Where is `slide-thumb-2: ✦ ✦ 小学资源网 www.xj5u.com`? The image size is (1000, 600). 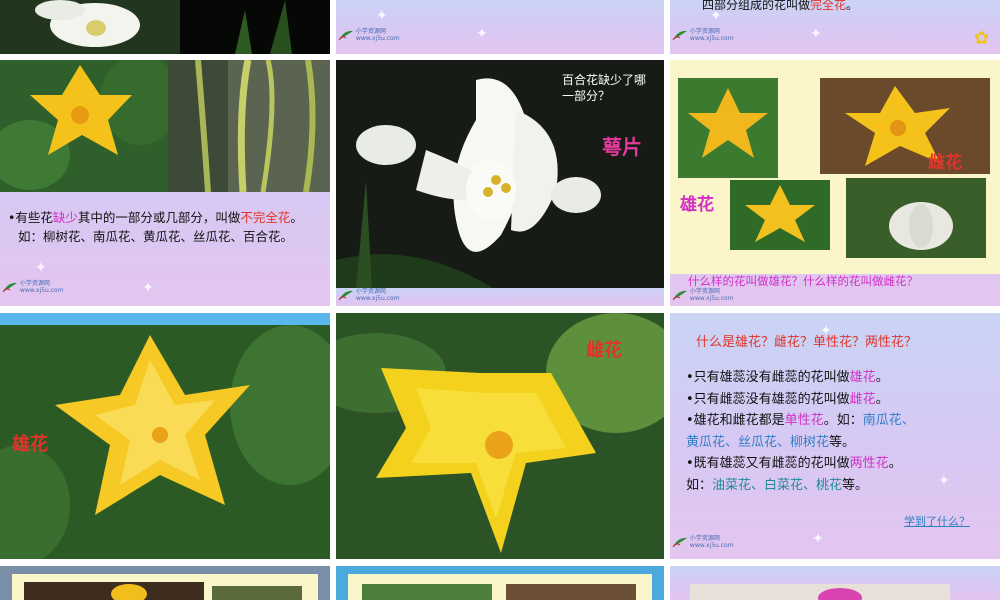 slide-thumb-2: ✦ ✦ 小学资源网 www.xj5u.com is located at coordinates (500, 27).